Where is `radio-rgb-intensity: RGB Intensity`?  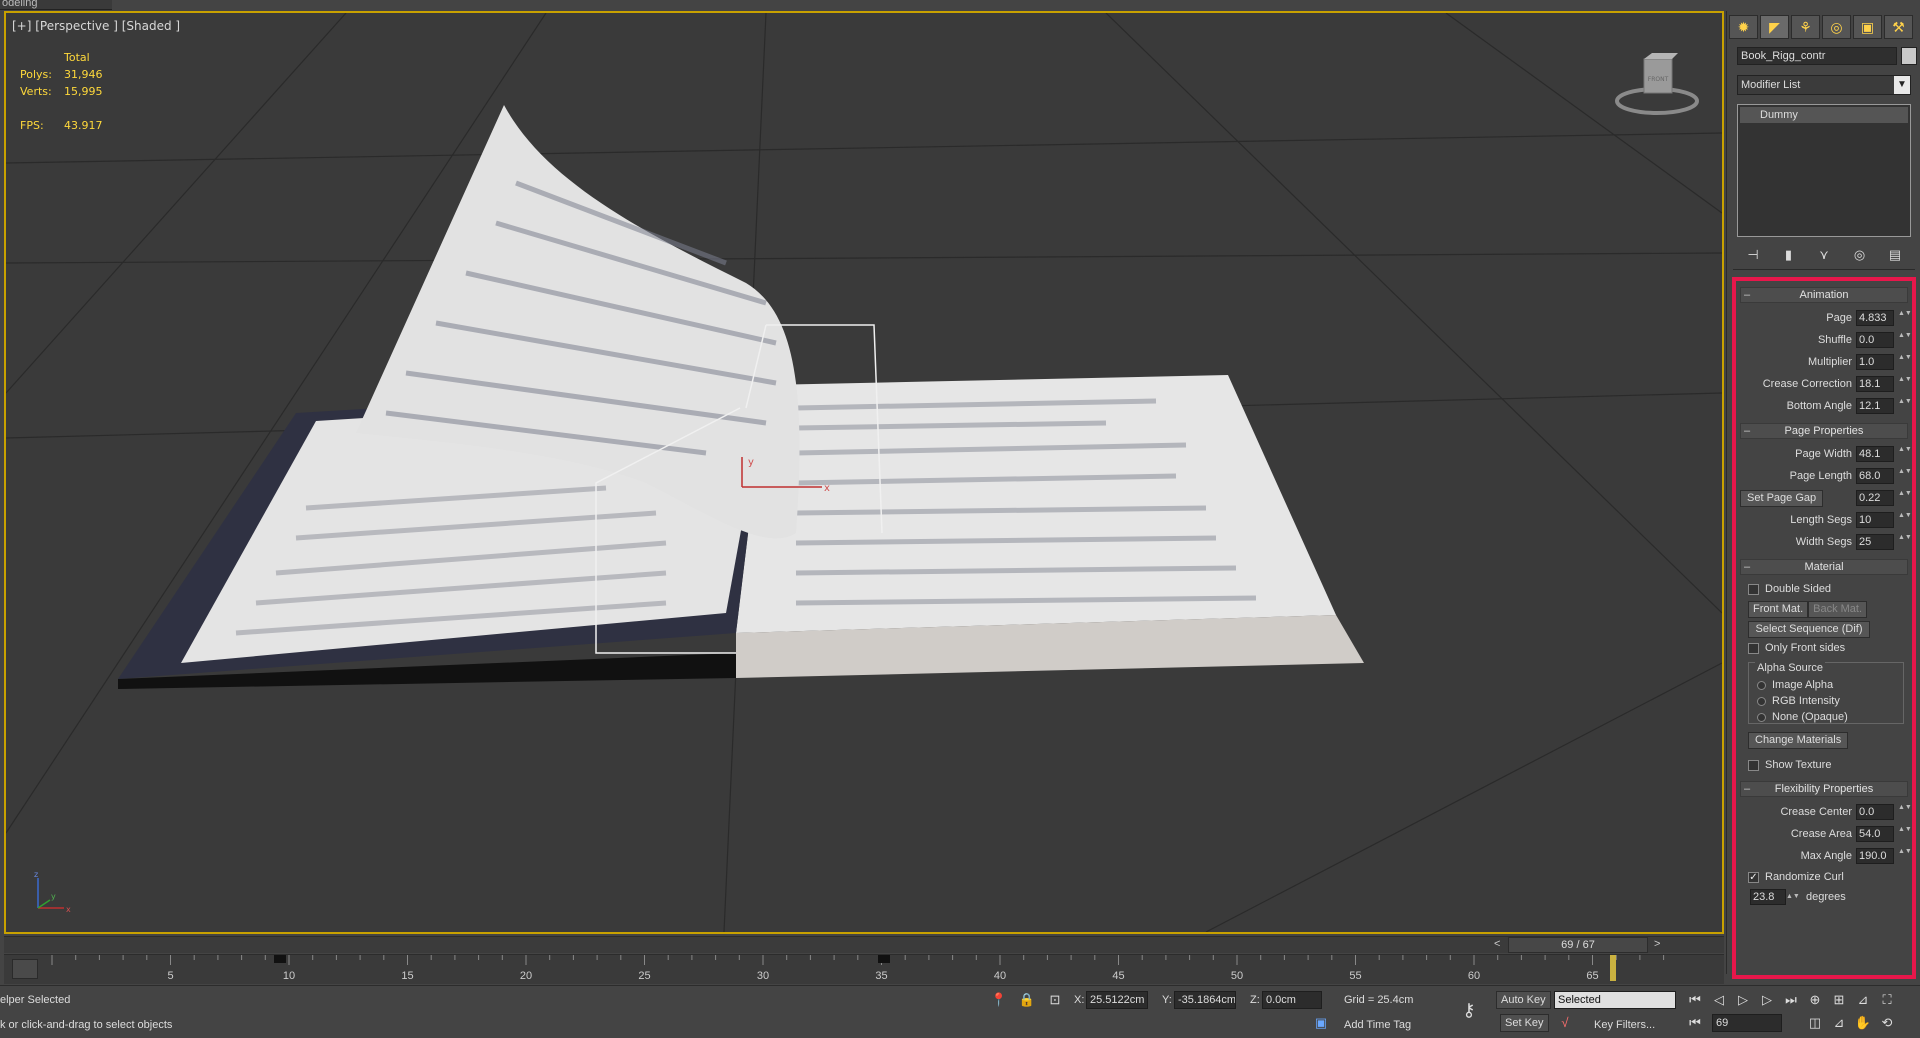
radio-rgb-intensity: RGB Intensity is located at coordinates (1826, 701).